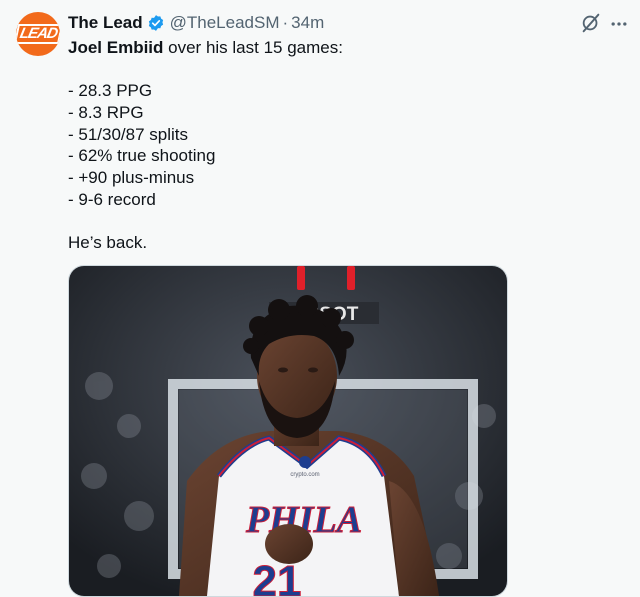 The image size is (640, 597). Describe the element at coordinates (110, 91) in the screenshot. I see `stat-line: - 28.3 PPG` at that location.